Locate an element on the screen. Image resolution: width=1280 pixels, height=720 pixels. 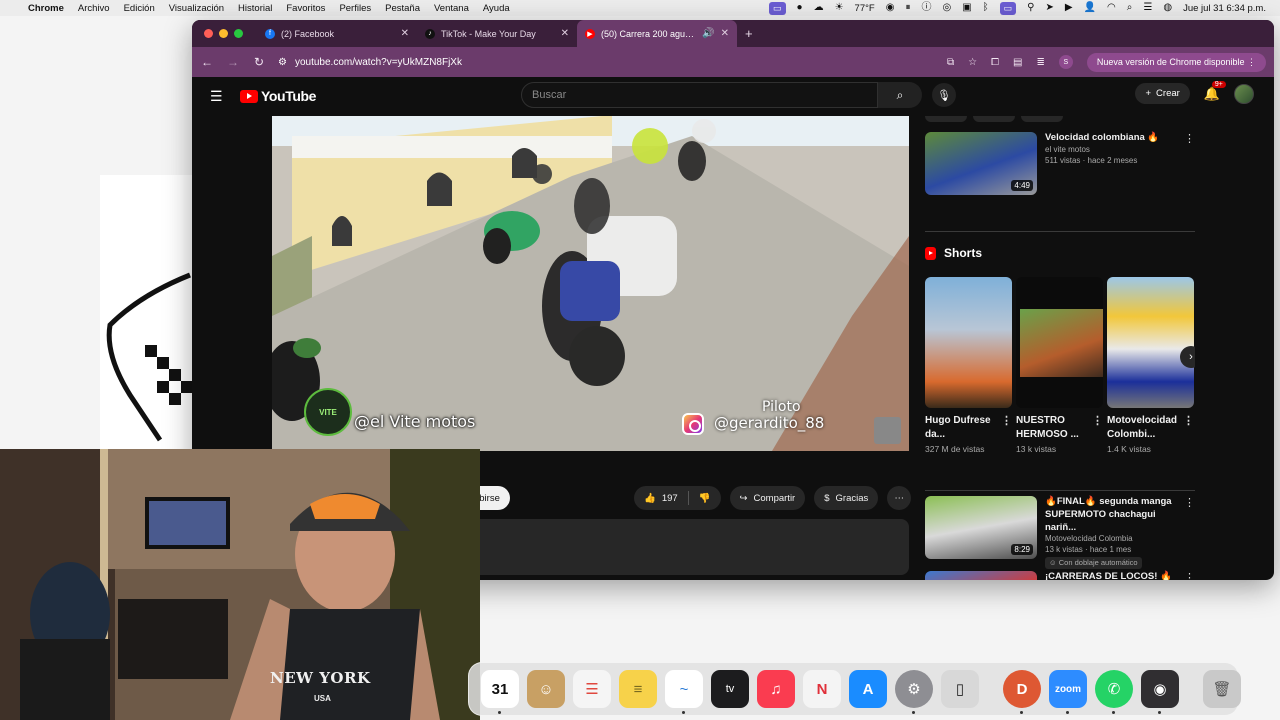
short-item: Motovelocidad Colombi... ⋮ 1.4 K vistas is located at coordinates (1150, 366).